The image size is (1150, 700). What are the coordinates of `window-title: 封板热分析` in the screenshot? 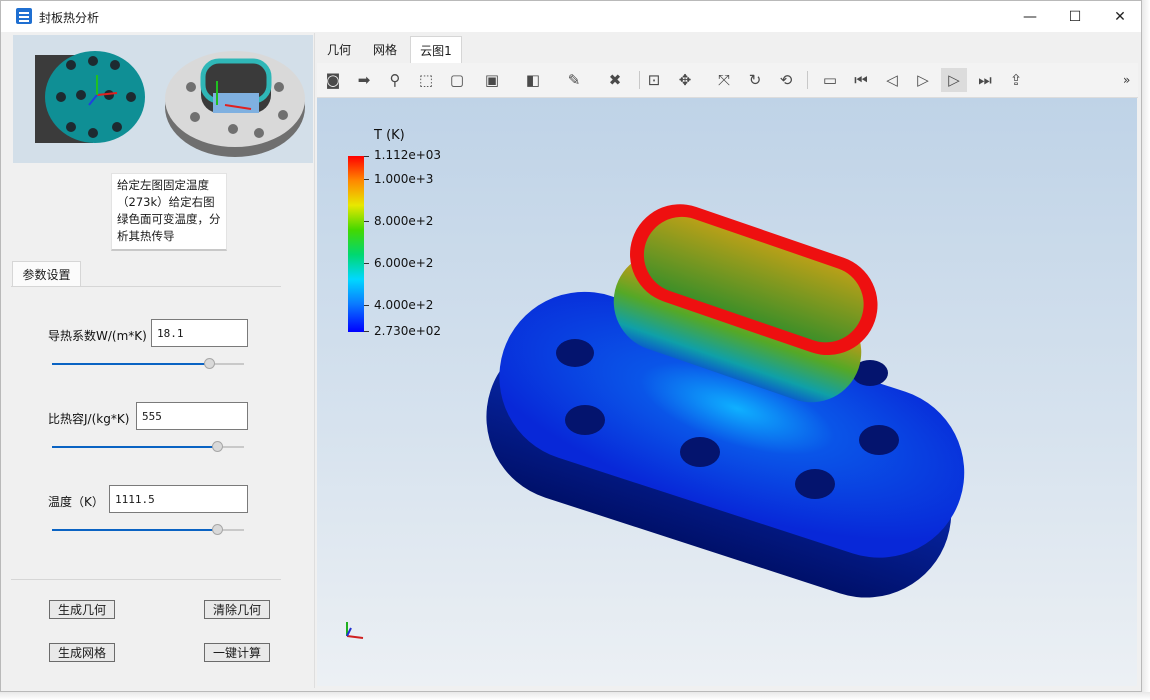 It's located at (69, 18).